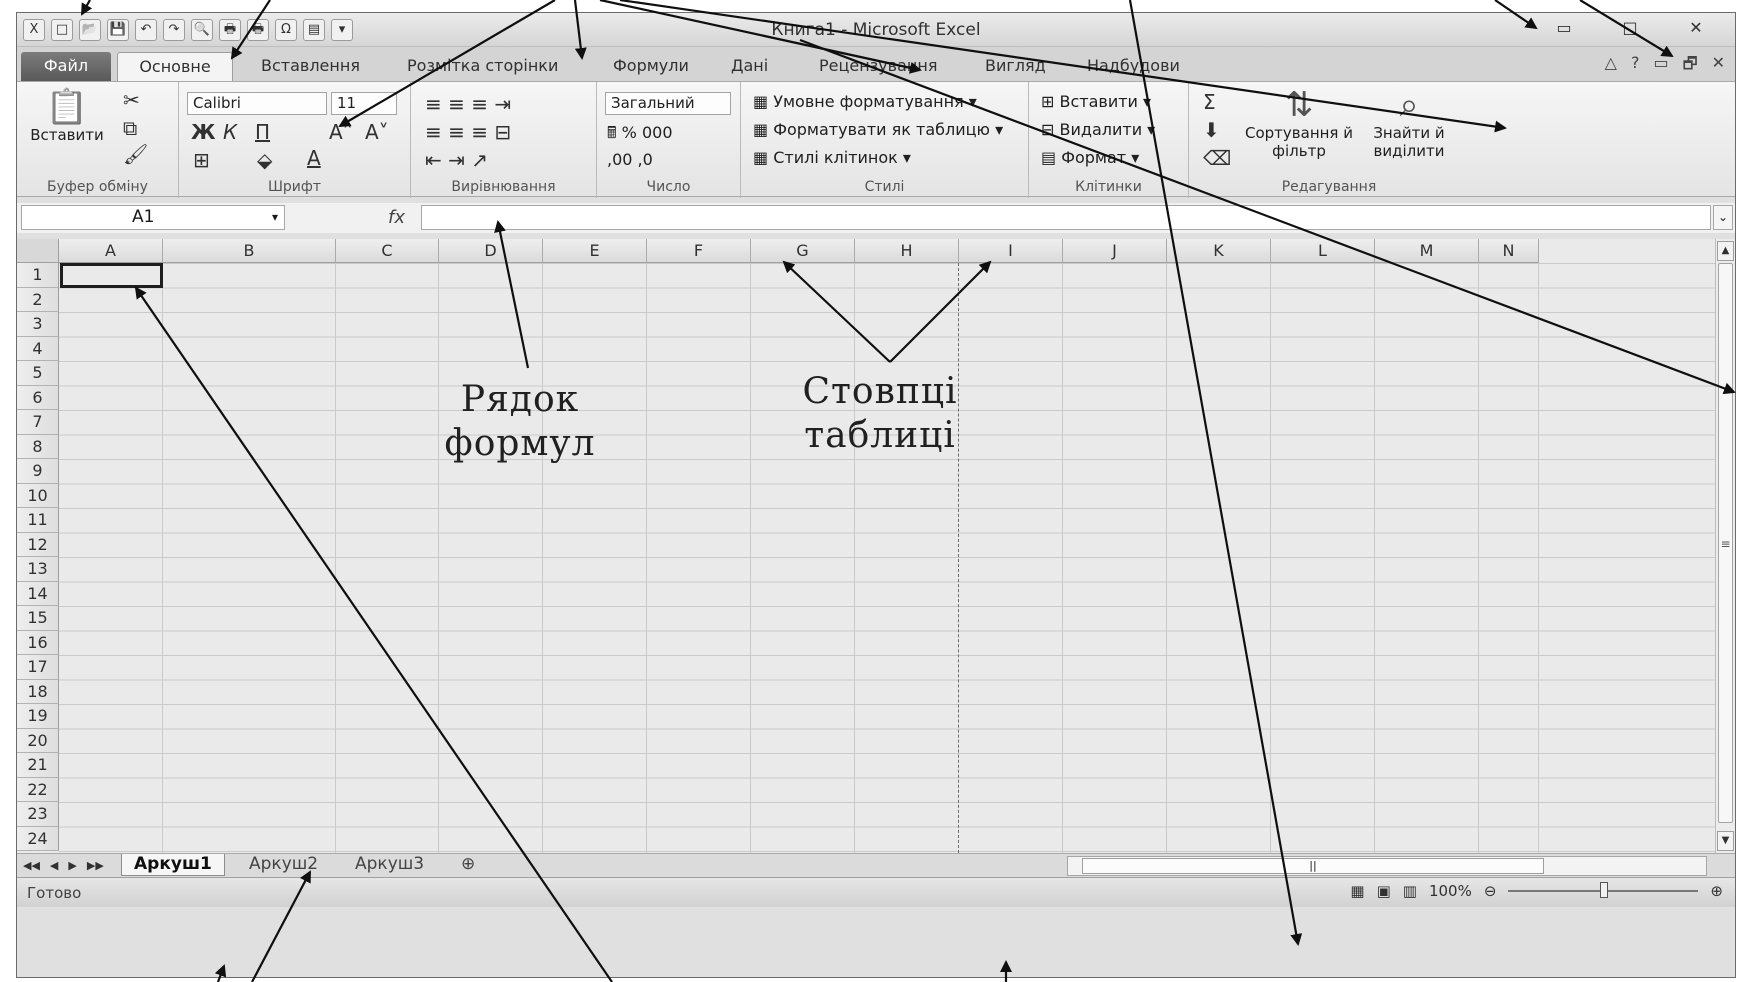 The height and width of the screenshot is (982, 1752). I want to click on row-header-3: 3, so click(38, 324).